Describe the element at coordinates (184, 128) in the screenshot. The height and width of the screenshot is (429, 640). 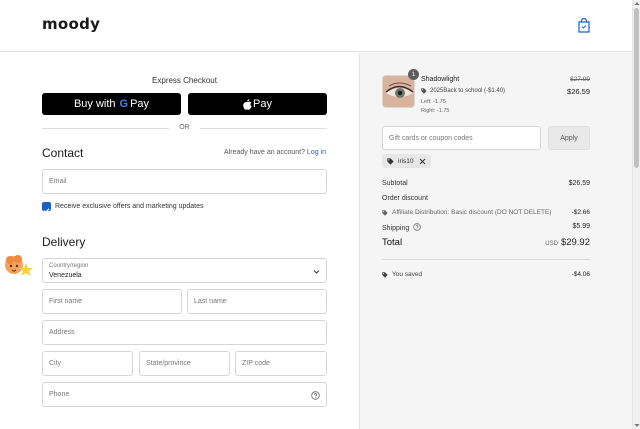
I see `or-divider: OR` at that location.